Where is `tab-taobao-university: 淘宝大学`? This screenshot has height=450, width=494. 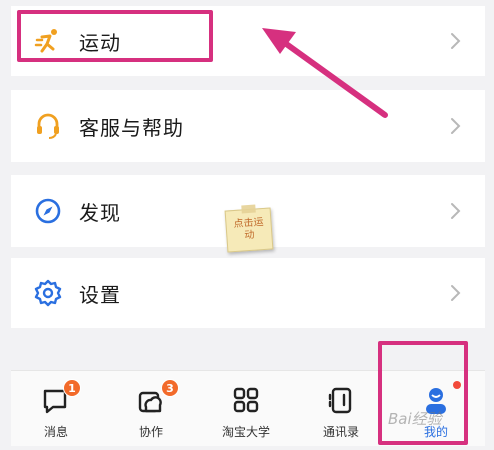
tab-taobao-university: 淘宝大学 is located at coordinates (246, 409).